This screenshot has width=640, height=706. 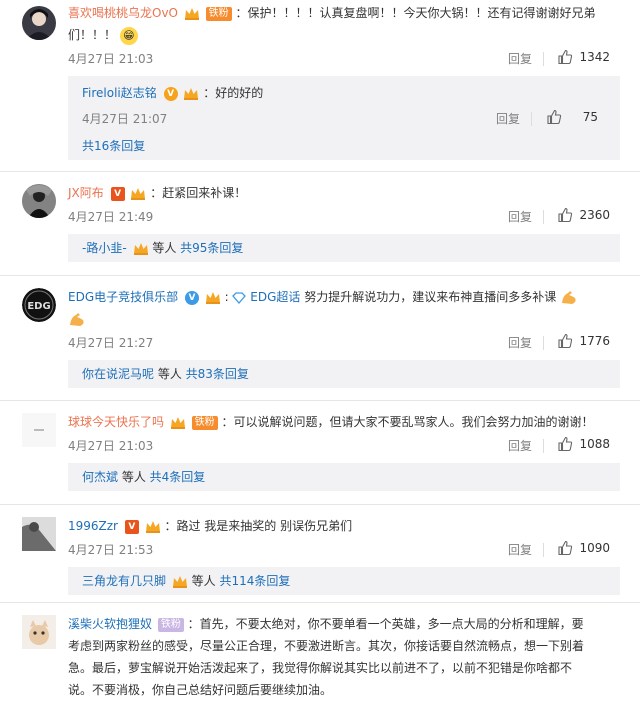 What do you see at coordinates (123, 297) in the screenshot?
I see `user-name: EDG电子竞技俱乐部` at bounding box center [123, 297].